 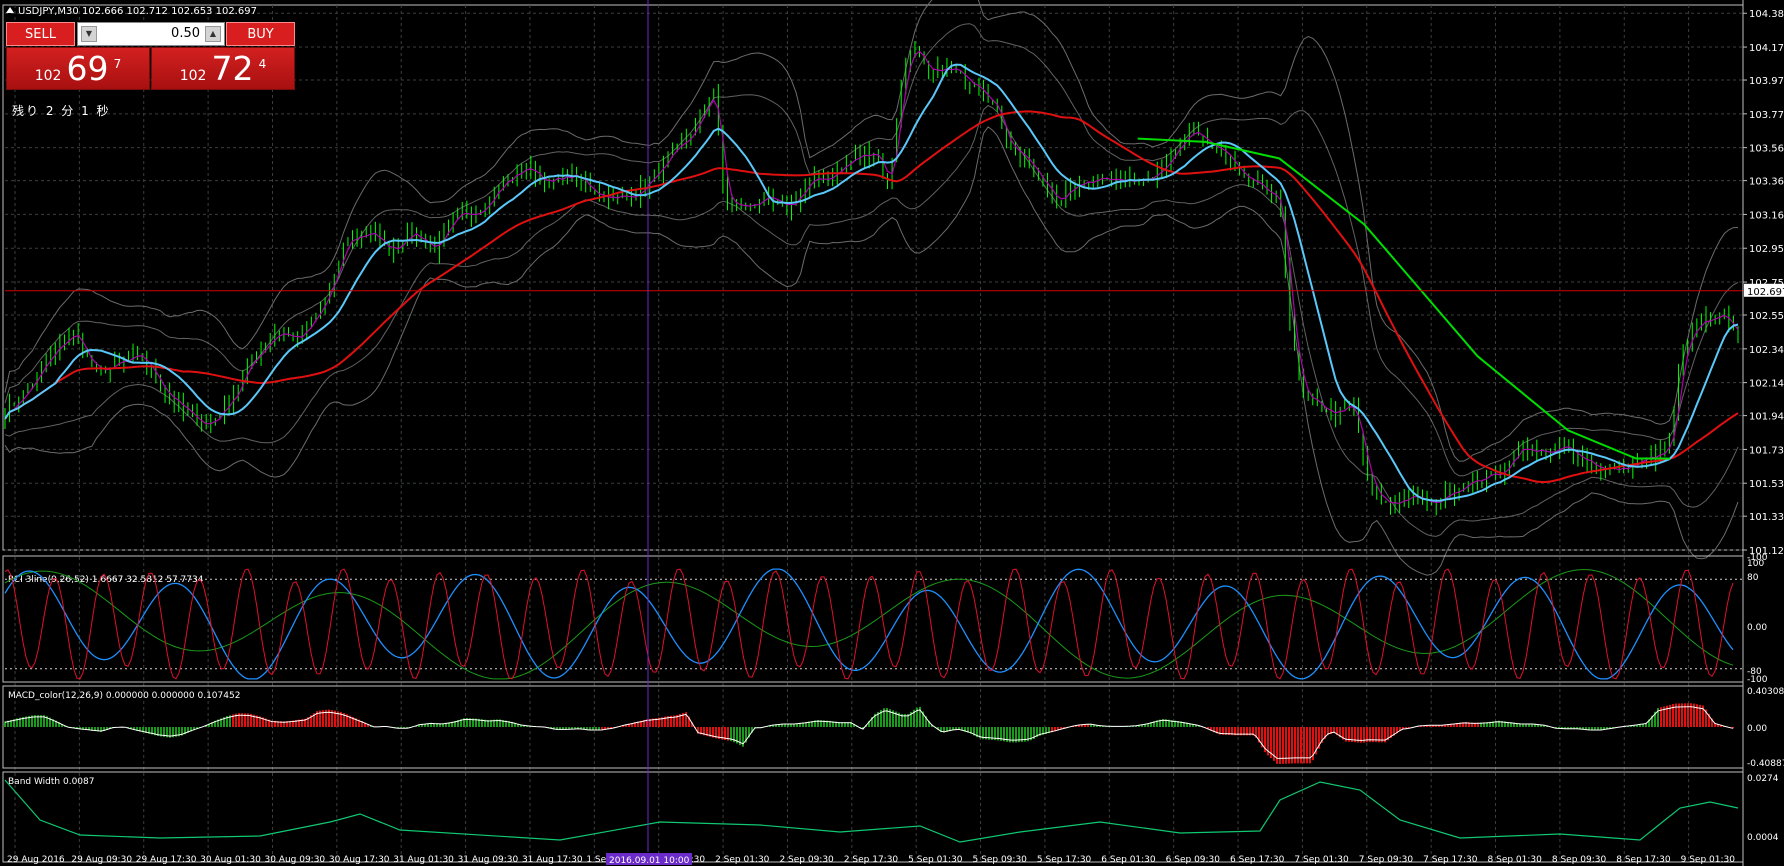 I want to click on time-tick-label: 5 Sep 01:30, so click(x=935, y=860).